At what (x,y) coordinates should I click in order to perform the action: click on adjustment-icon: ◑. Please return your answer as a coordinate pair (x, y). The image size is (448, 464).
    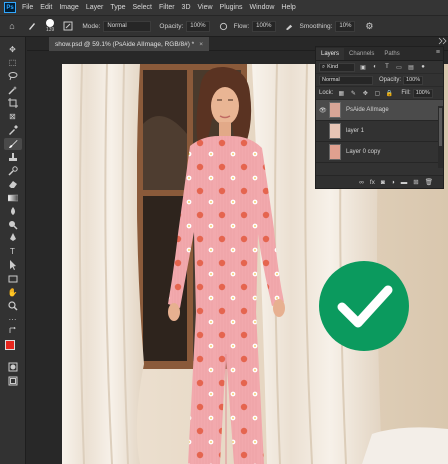
    Looking at the image, I should click on (393, 182).